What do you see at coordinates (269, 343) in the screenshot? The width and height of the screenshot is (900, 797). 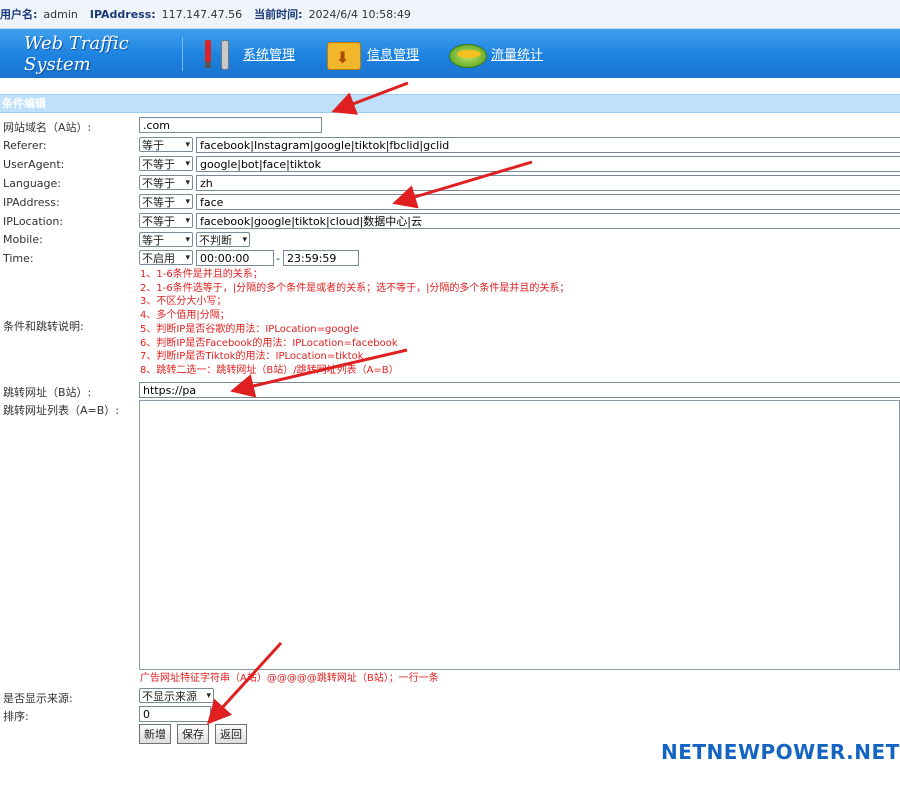 I see `note-line: 6、判断IP是否Facebook的用法：IPLocation=facebook` at bounding box center [269, 343].